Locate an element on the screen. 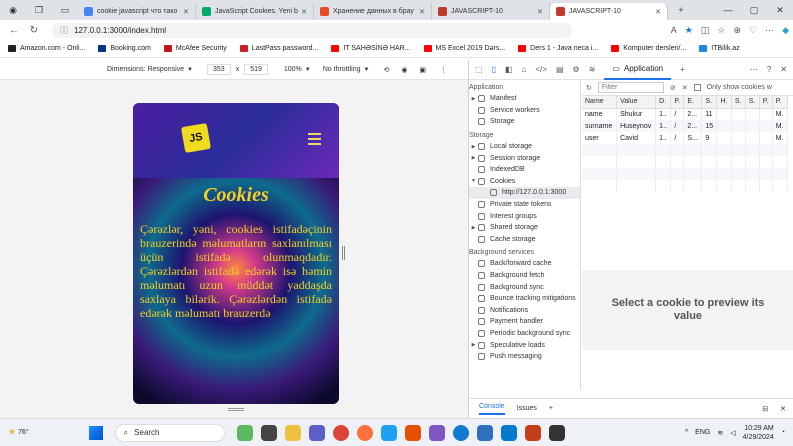 Image resolution: width=793 pixels, height=446 pixels. throttle-select: No throttling is located at coordinates (342, 69).